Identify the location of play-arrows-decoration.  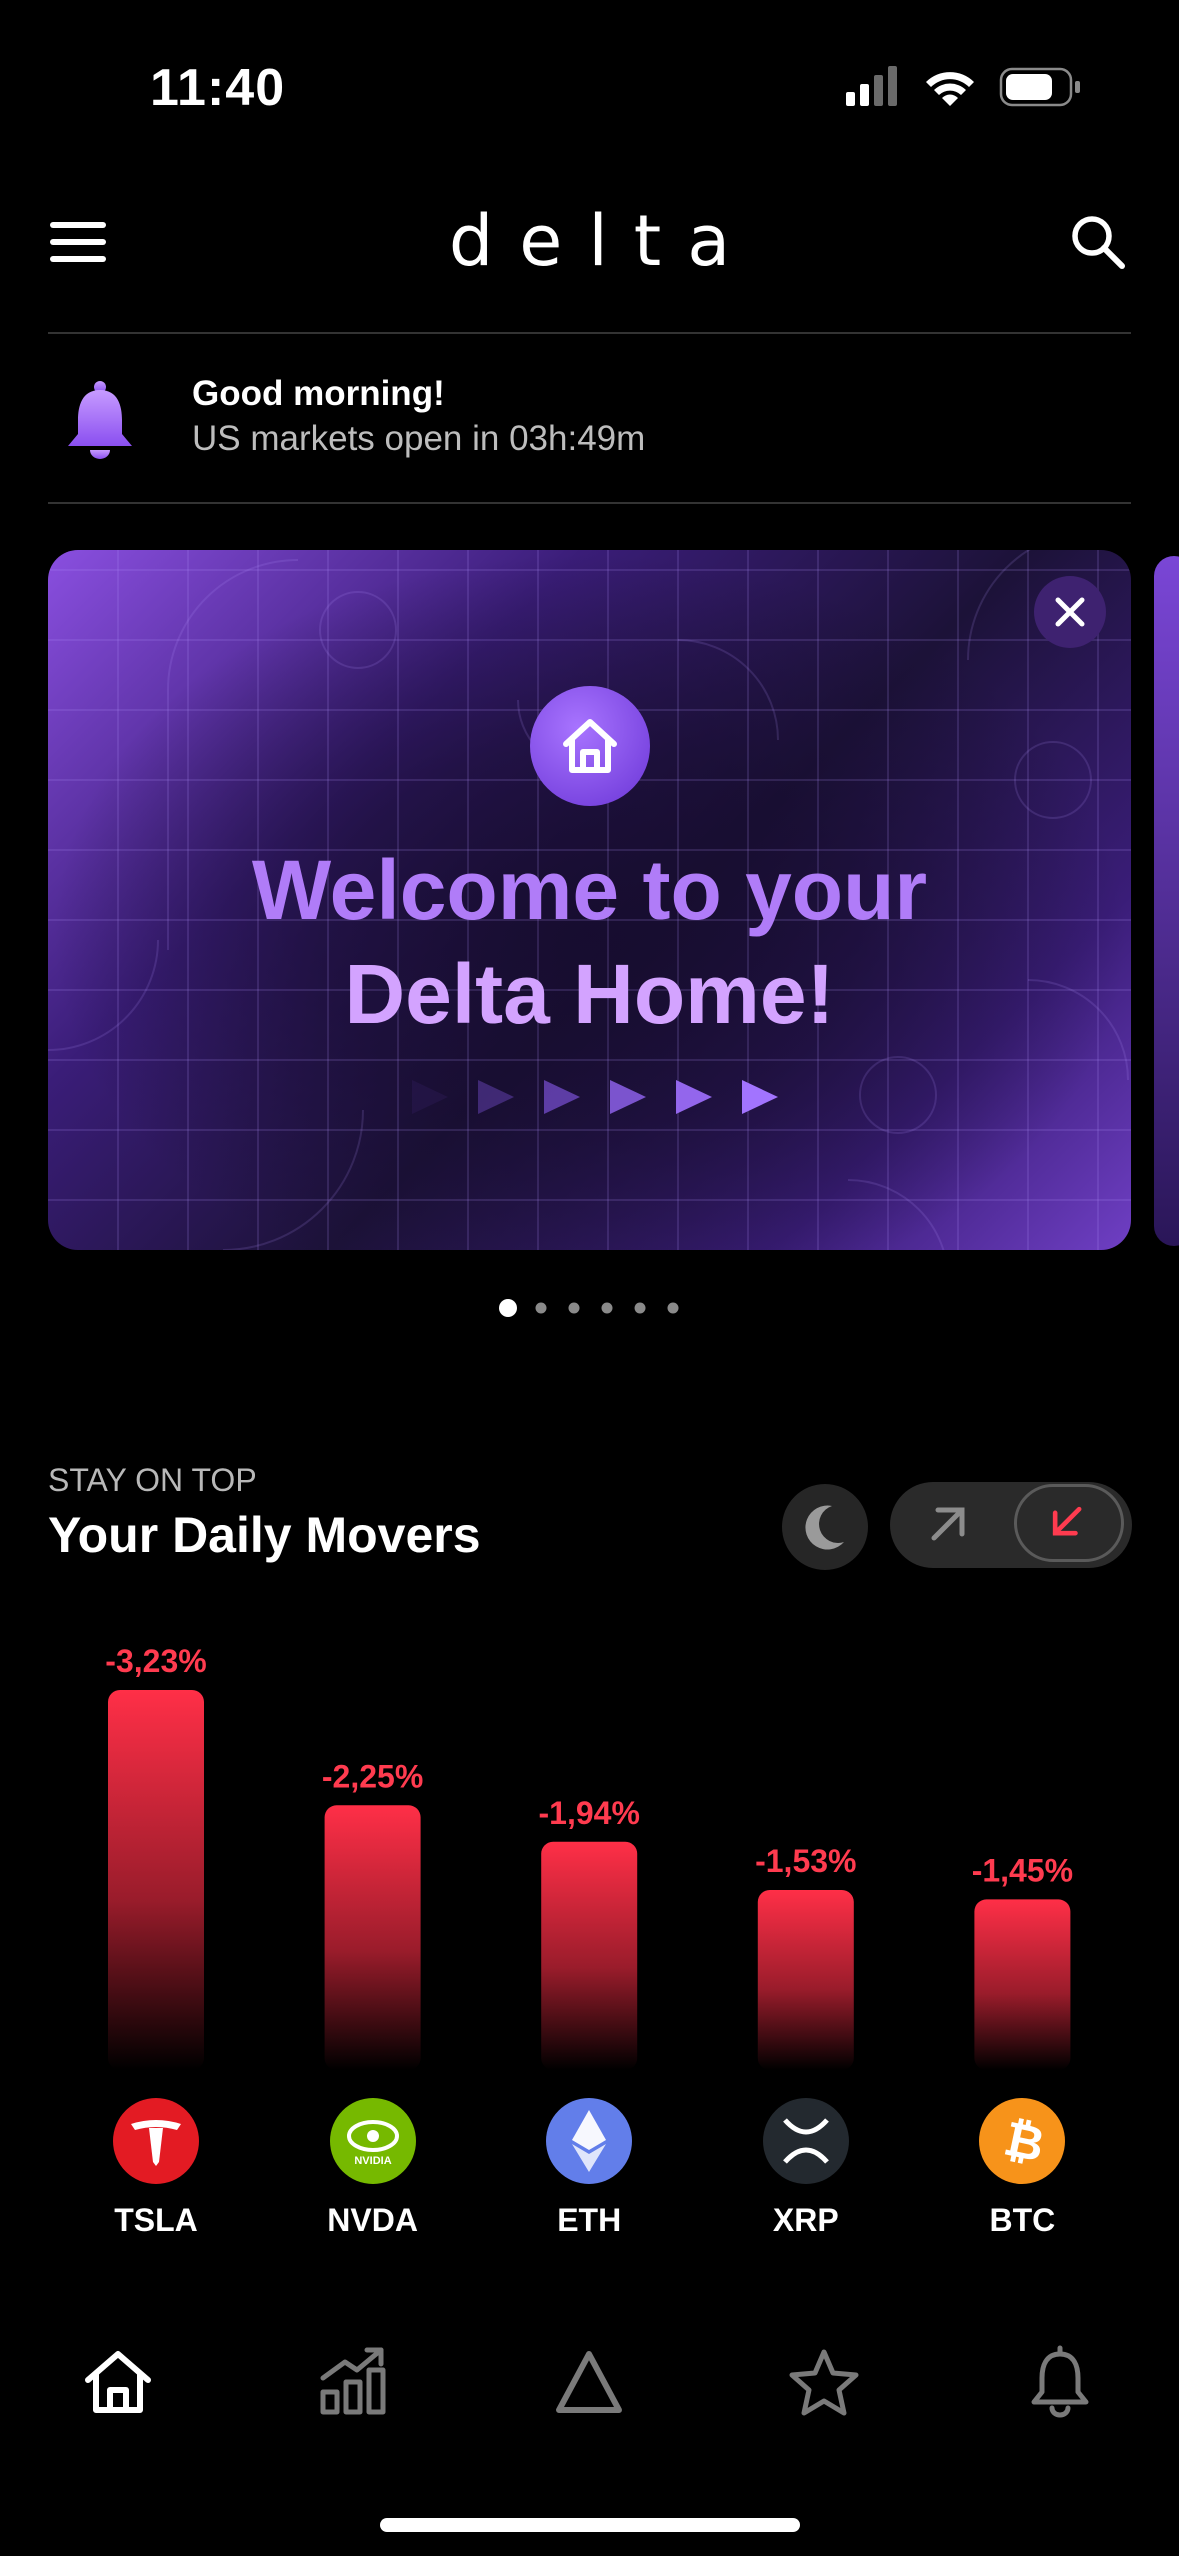
(595, 1097).